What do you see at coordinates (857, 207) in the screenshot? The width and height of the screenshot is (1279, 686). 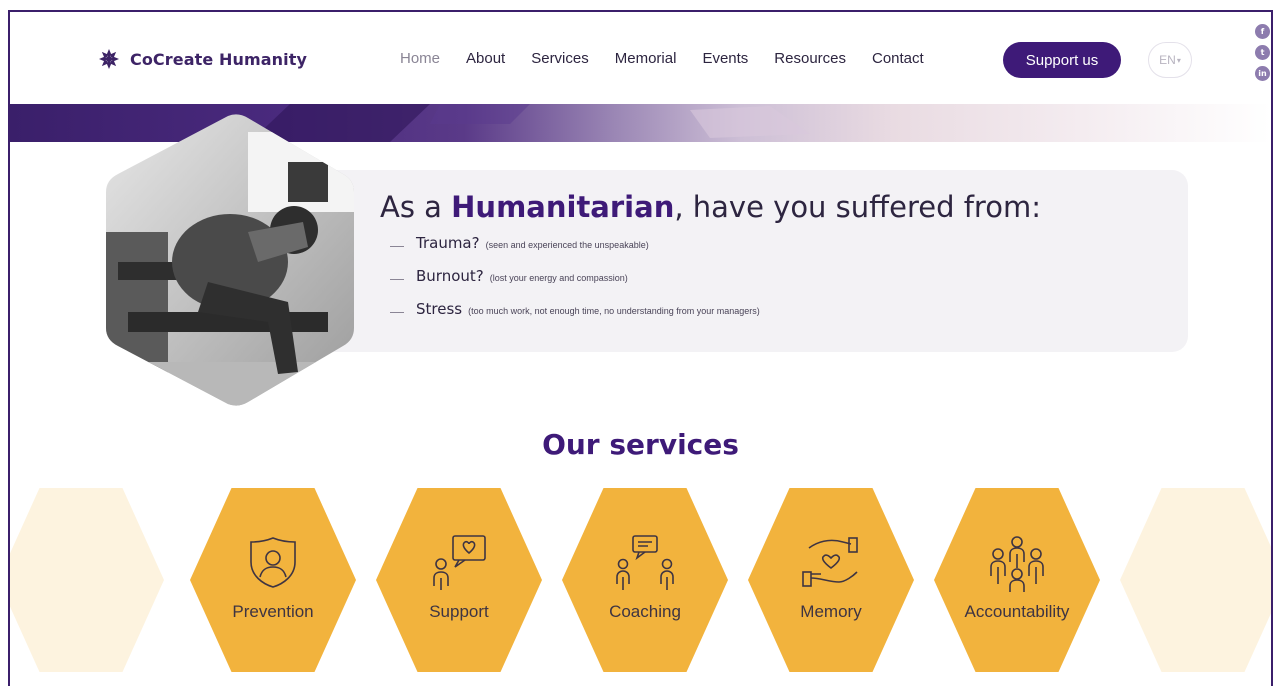 I see `hero-title-suffix: , have you suffered from:` at bounding box center [857, 207].